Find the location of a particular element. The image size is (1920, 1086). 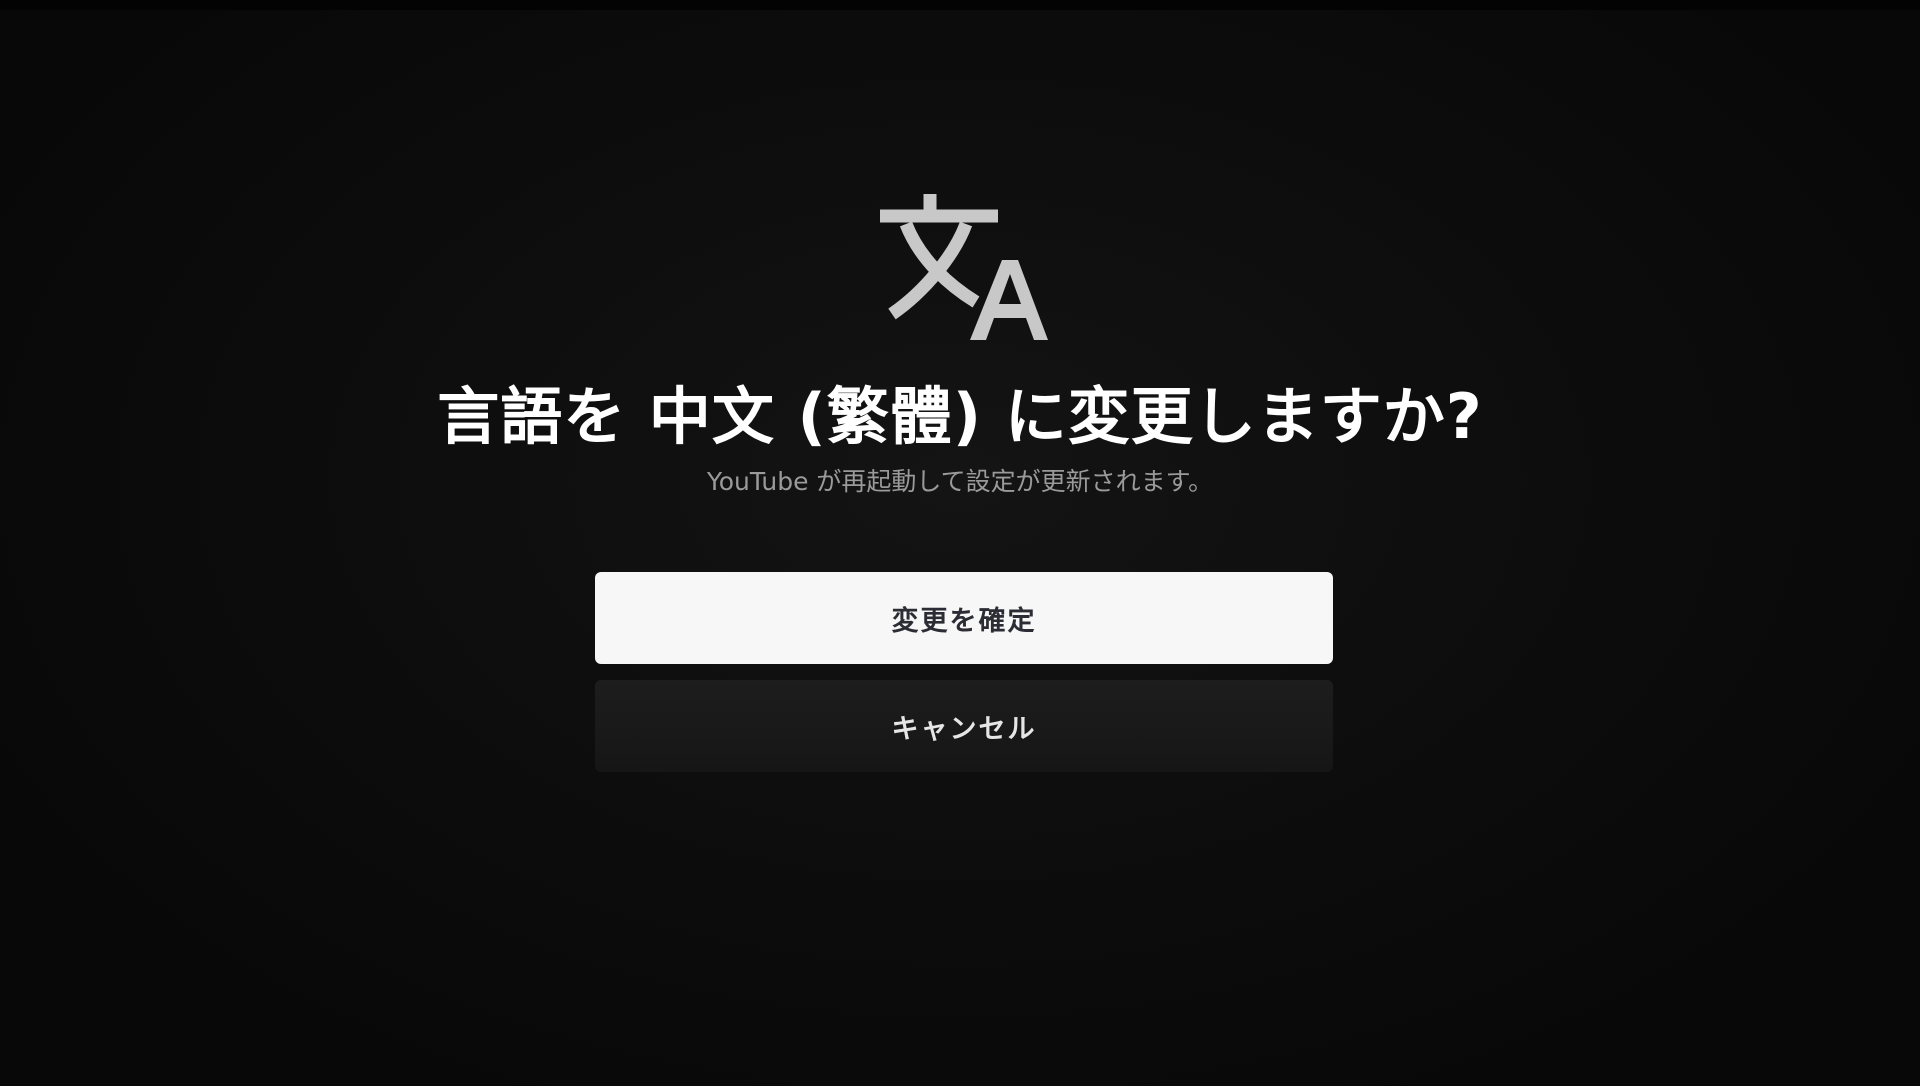

confirm-change-button: 変更を確定 is located at coordinates (964, 618).